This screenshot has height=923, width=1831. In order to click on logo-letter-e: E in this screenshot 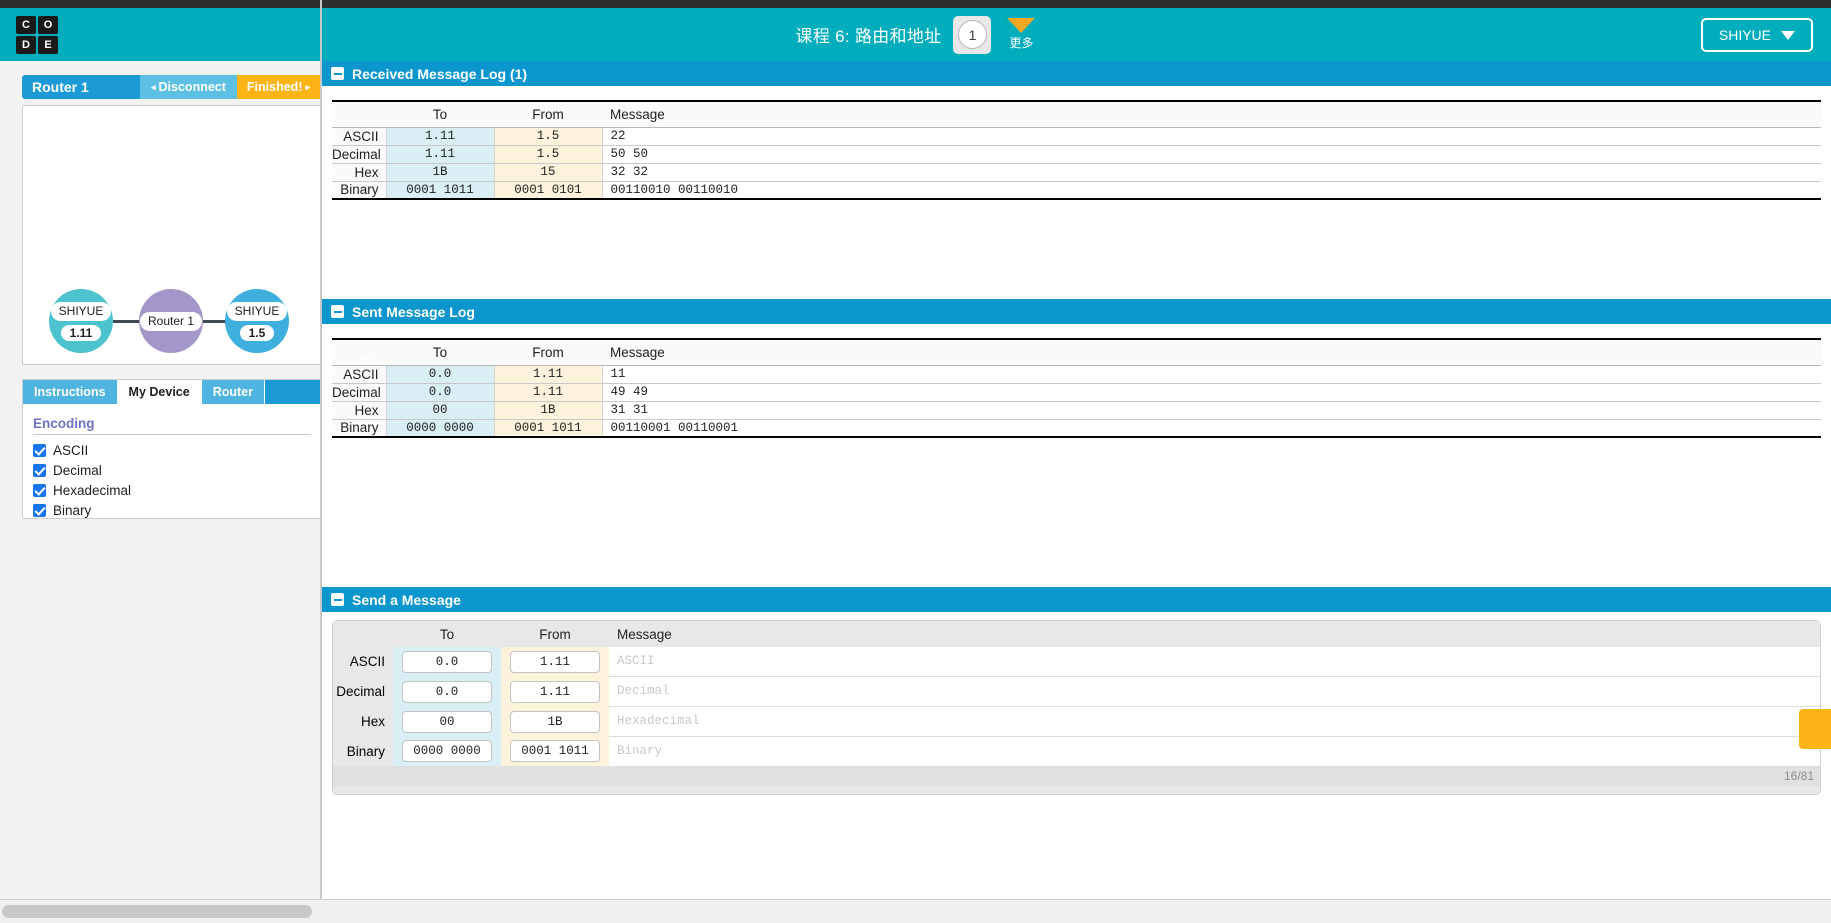, I will do `click(48, 45)`.